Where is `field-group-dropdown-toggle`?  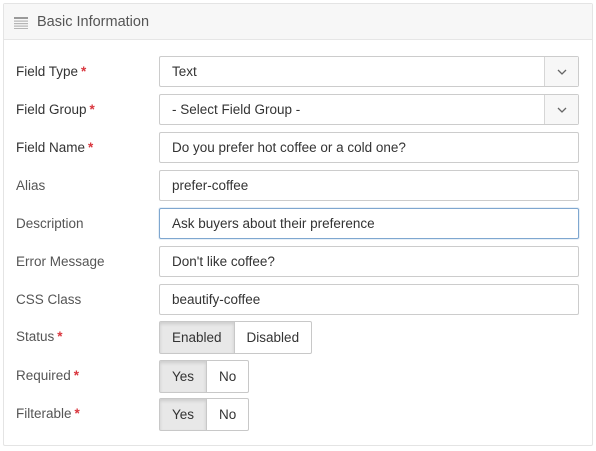 field-group-dropdown-toggle is located at coordinates (561, 109).